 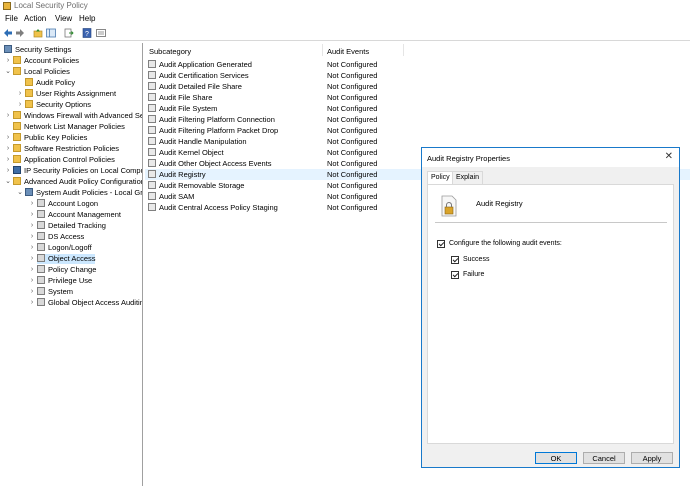 I want to click on app-icon, so click(x=7, y=6).